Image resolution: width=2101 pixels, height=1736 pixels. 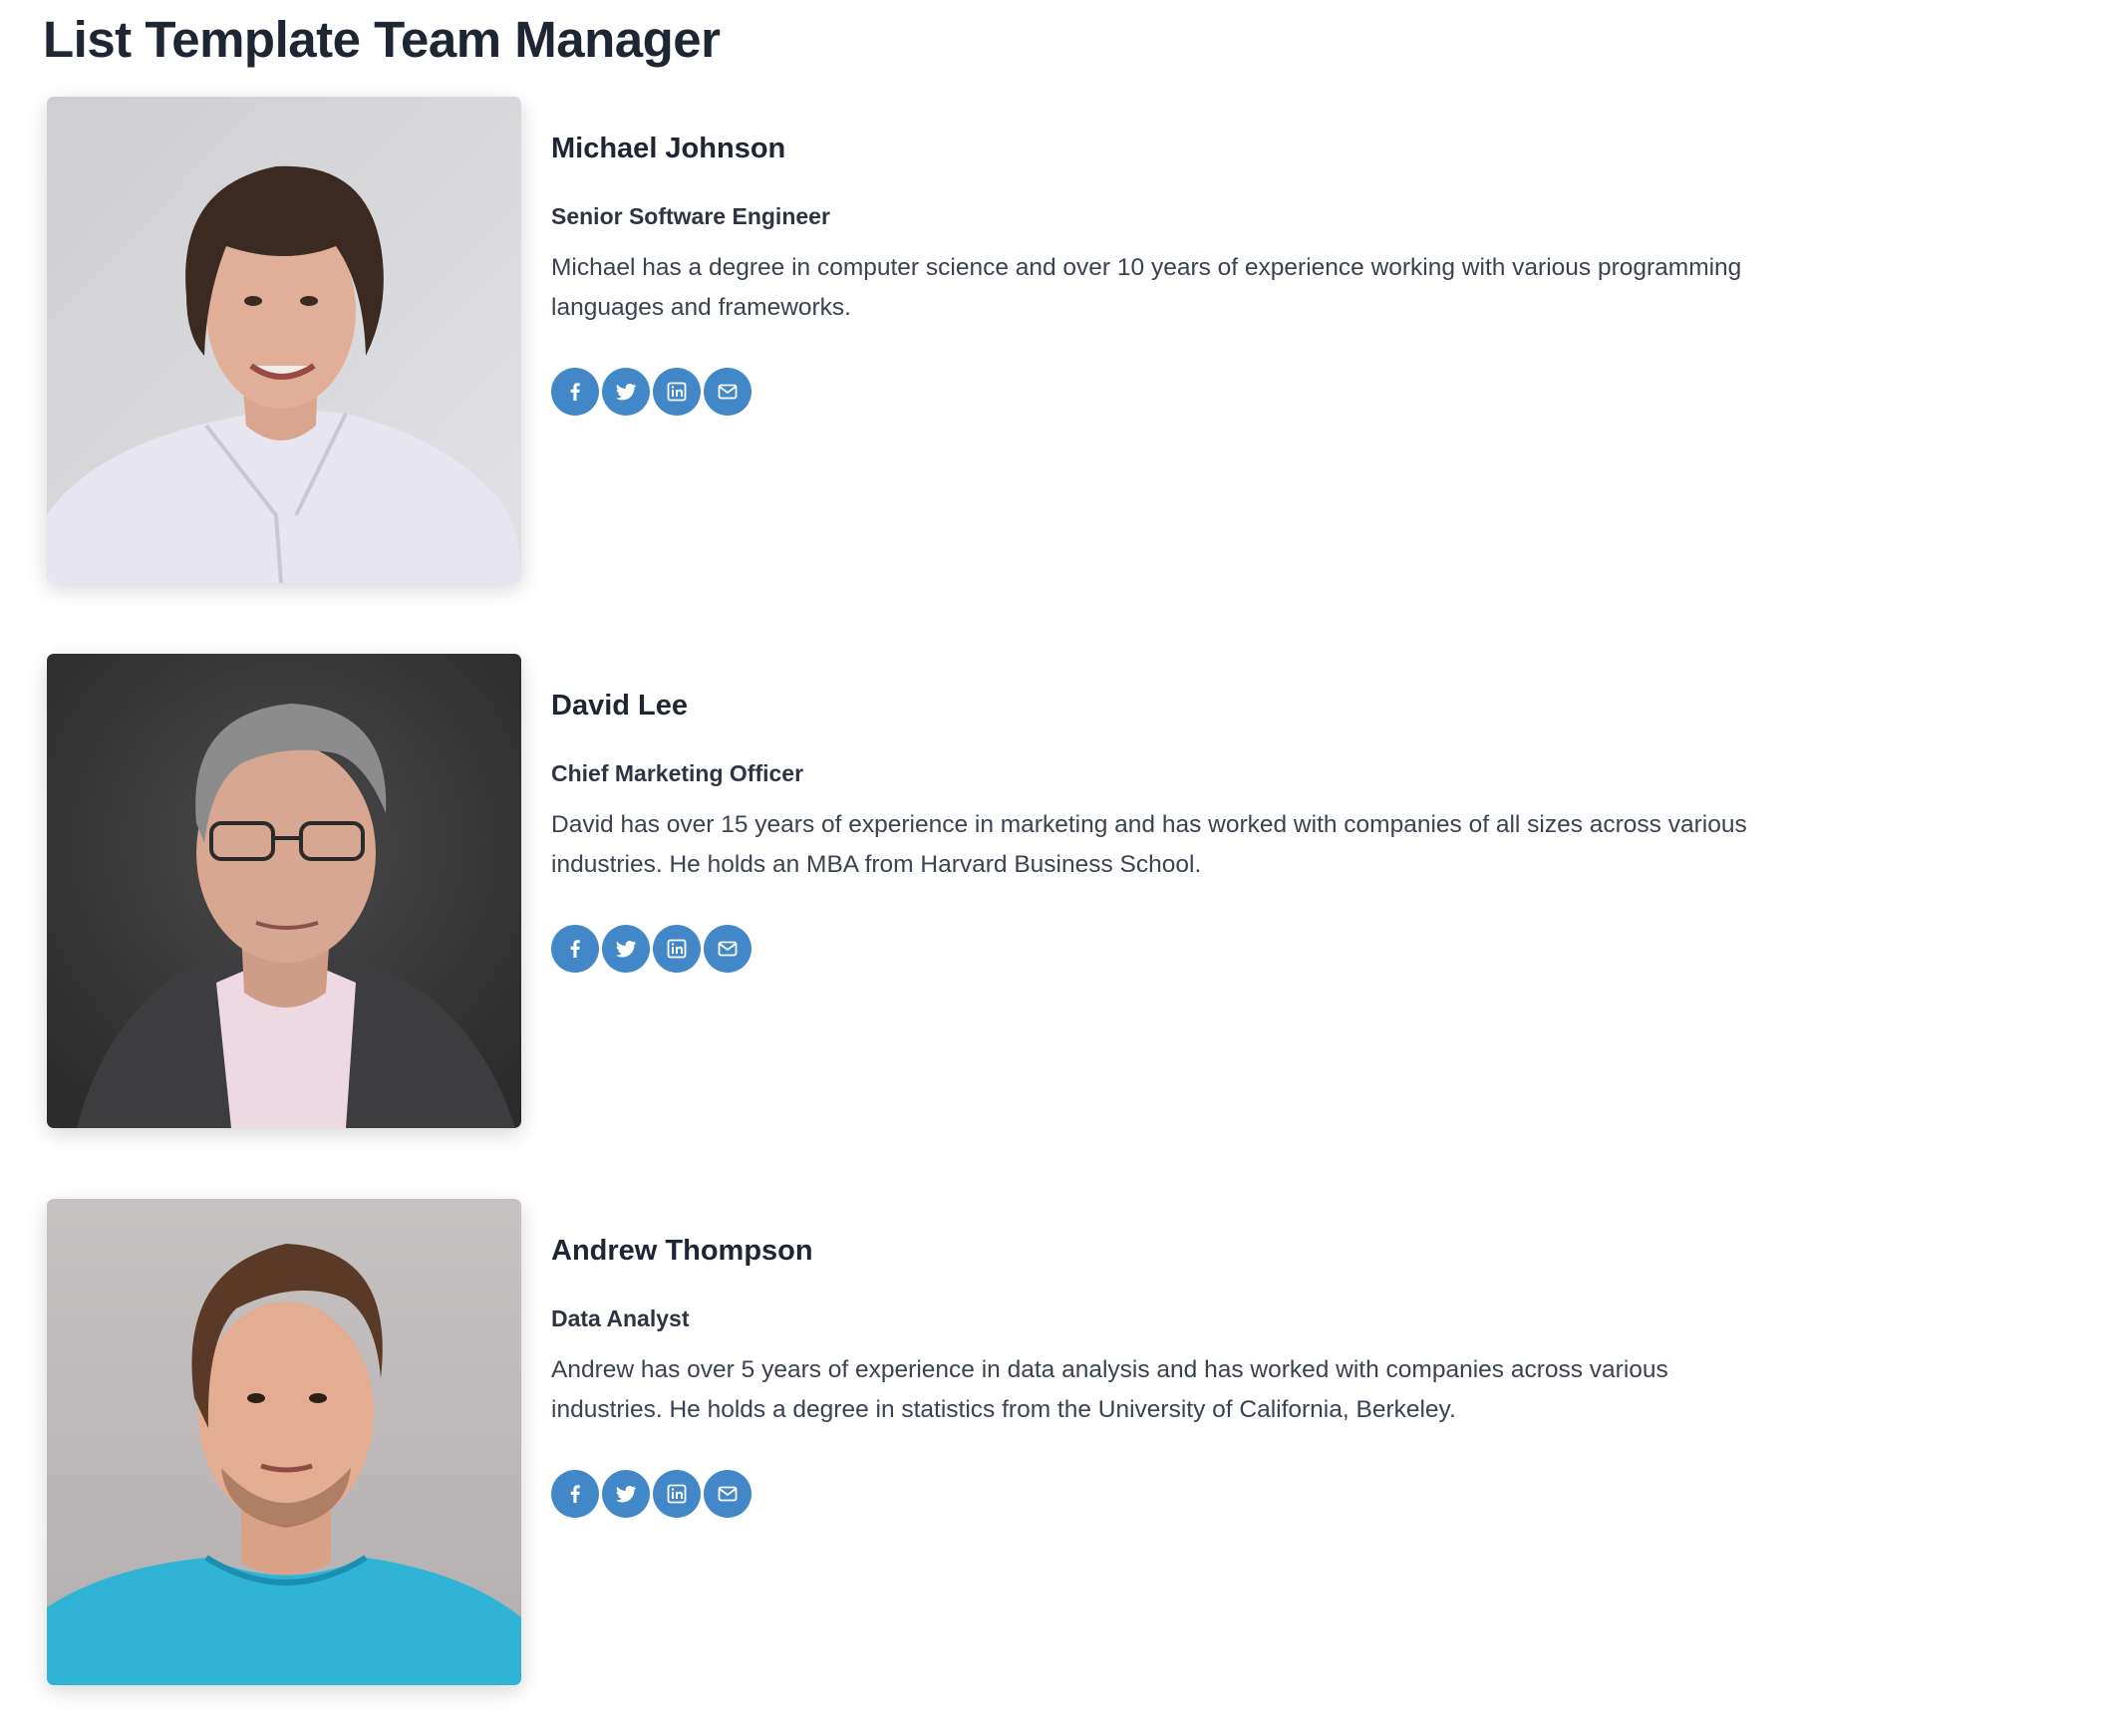 I want to click on member-name: David Lee, so click(x=619, y=706).